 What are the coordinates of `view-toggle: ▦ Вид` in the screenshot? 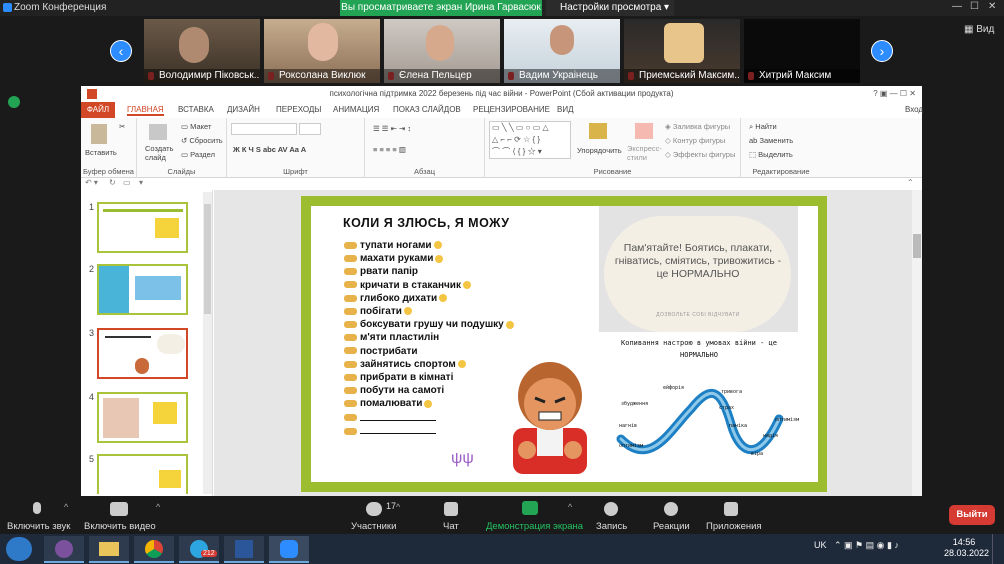 It's located at (979, 29).